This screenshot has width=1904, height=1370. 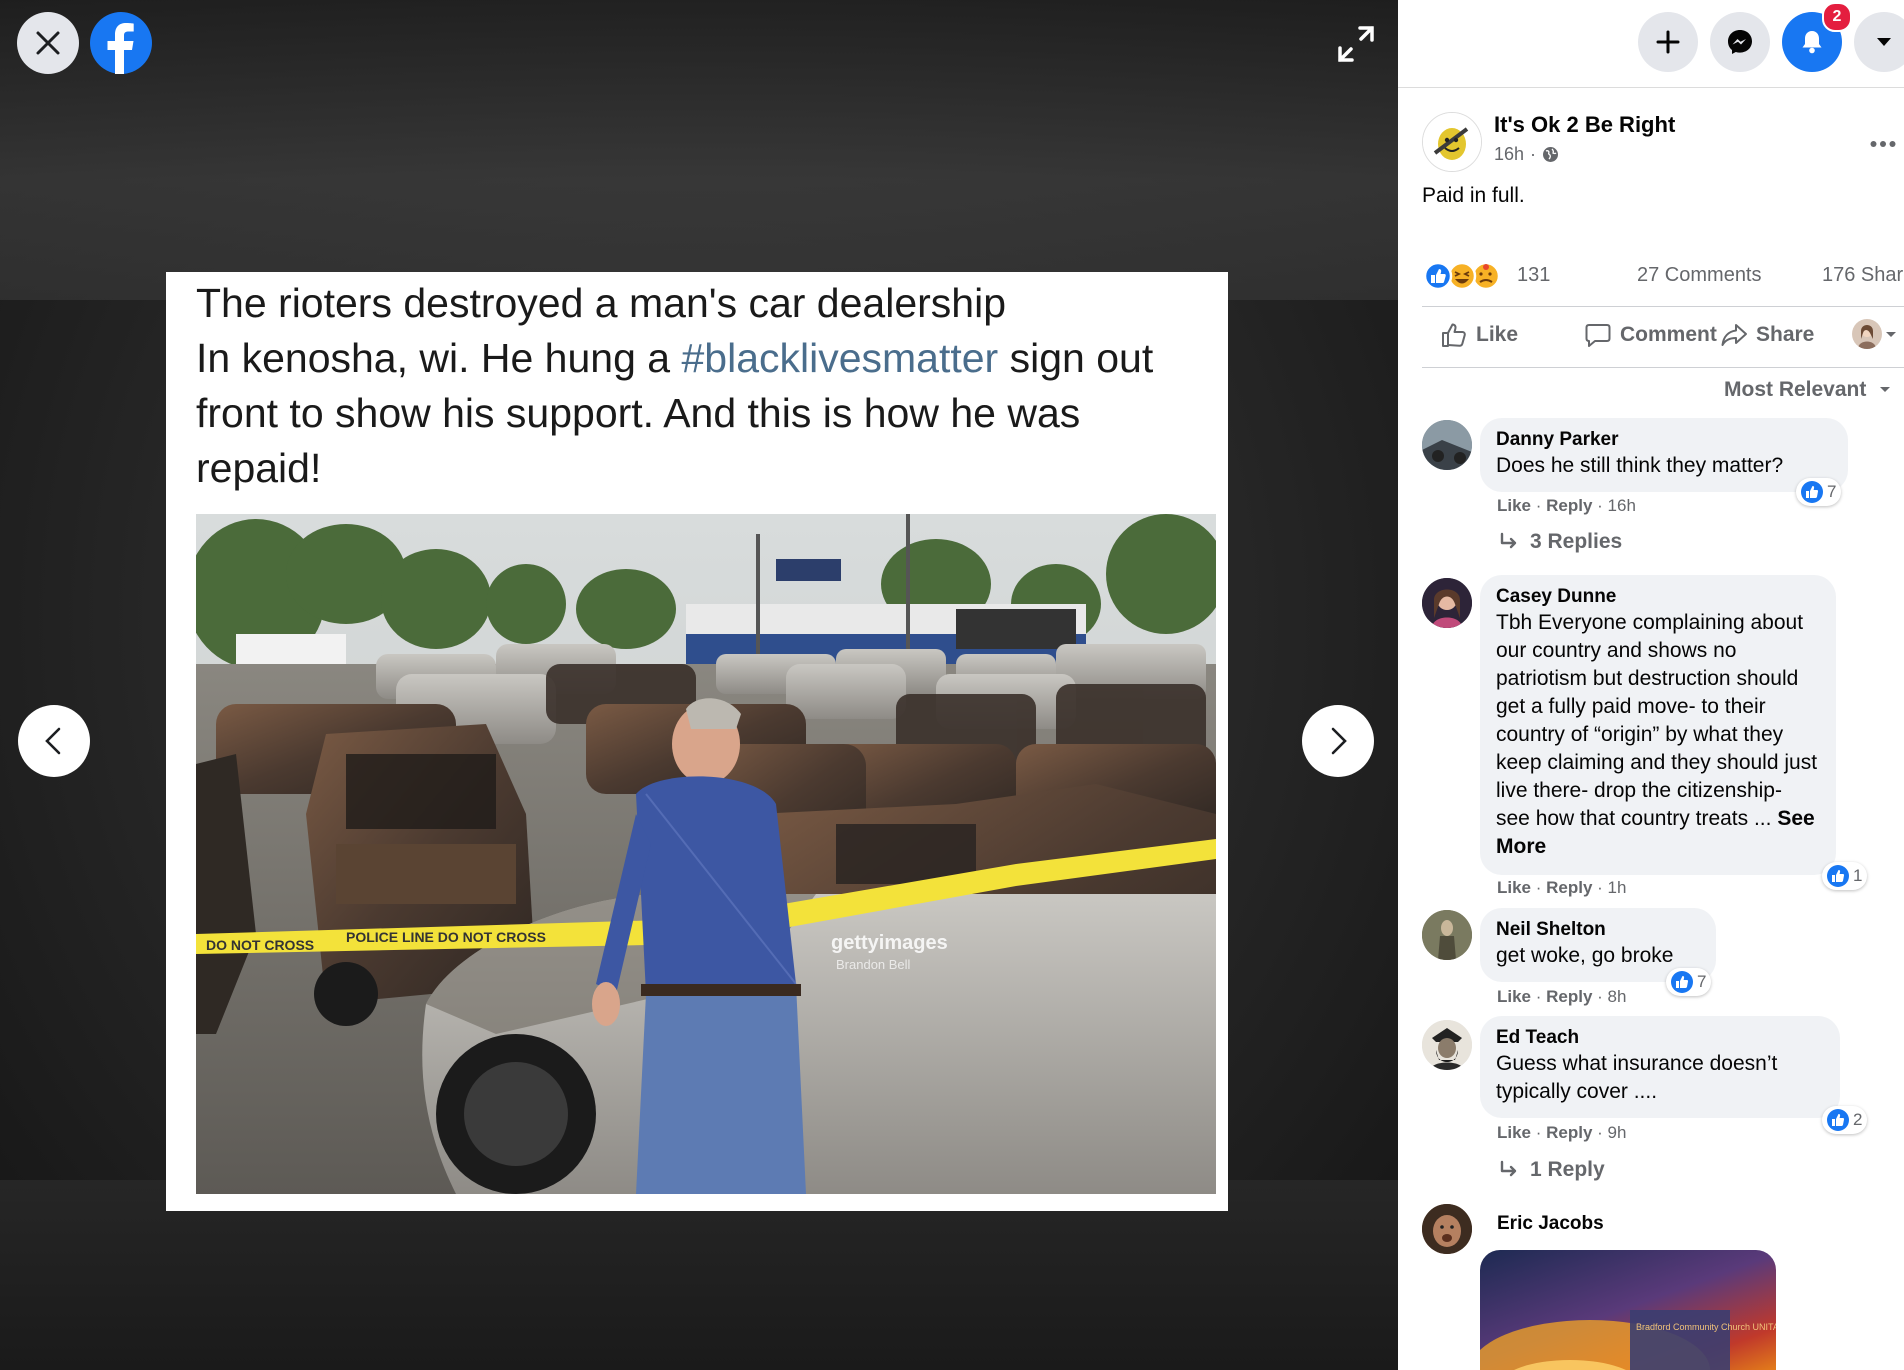 I want to click on facebook-logo, so click(x=121, y=43).